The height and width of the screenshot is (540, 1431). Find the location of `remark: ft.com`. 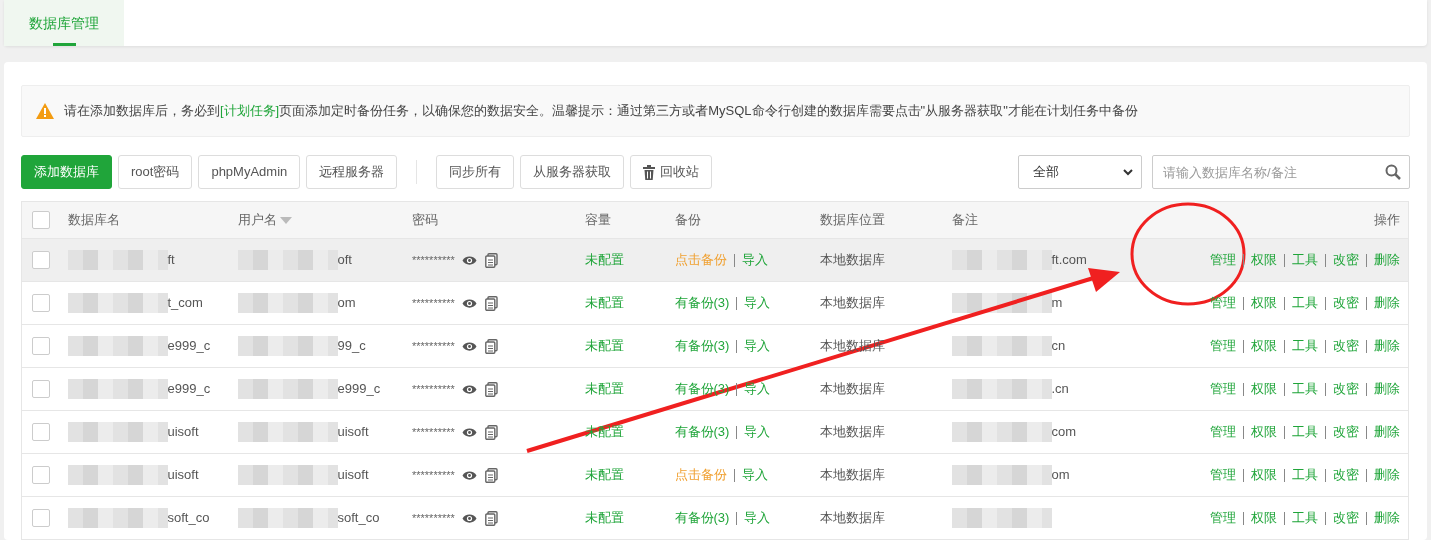

remark: ft.com is located at coordinates (1069, 259).